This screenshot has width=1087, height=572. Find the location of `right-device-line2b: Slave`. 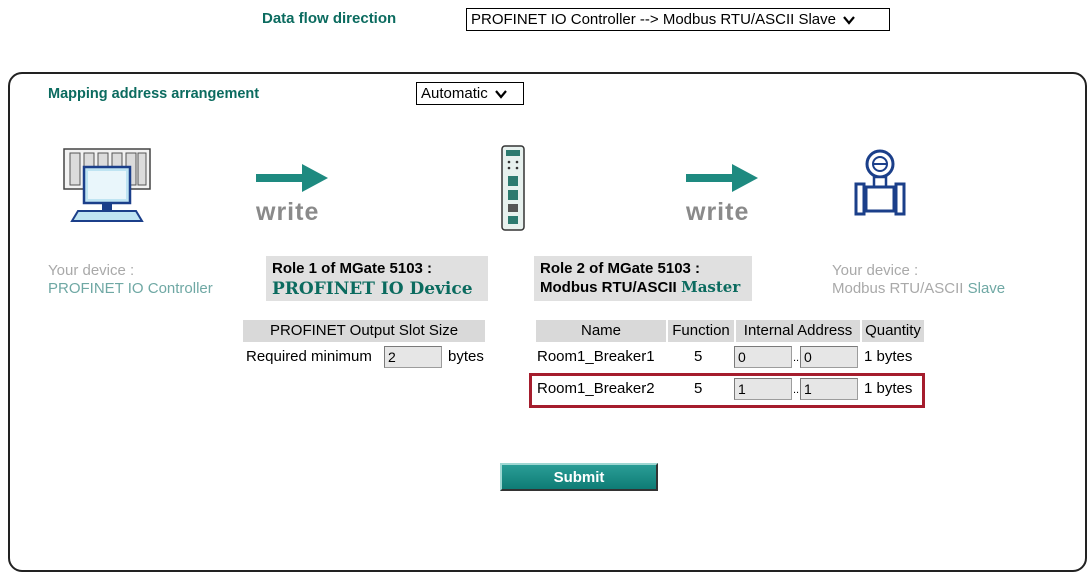

right-device-line2b: Slave is located at coordinates (986, 288).